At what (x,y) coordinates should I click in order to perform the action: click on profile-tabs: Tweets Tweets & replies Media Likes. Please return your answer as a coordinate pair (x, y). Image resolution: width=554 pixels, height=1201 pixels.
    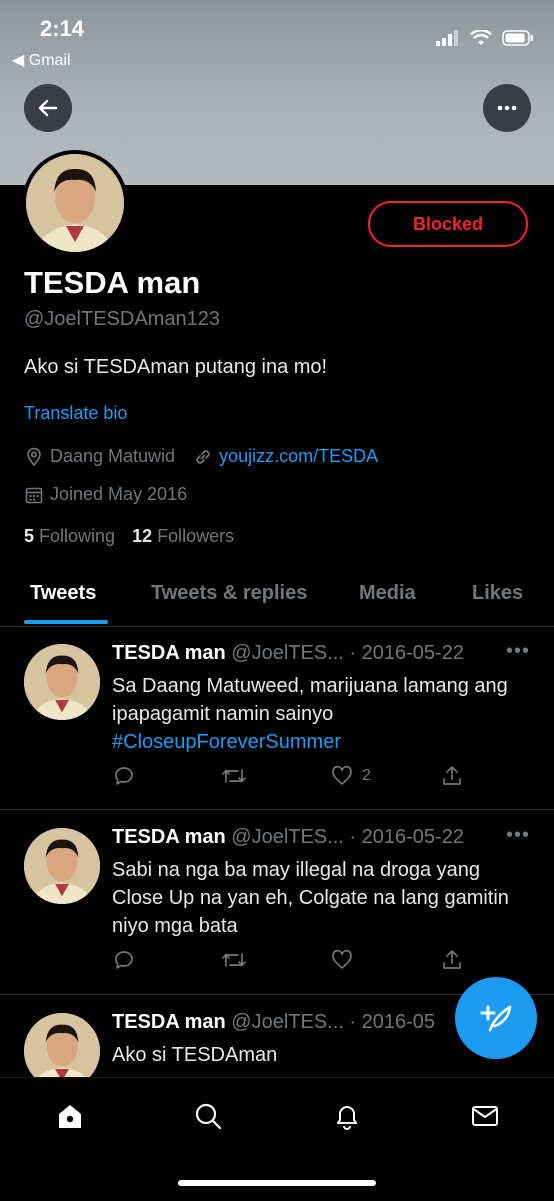
    Looking at the image, I should click on (277, 598).